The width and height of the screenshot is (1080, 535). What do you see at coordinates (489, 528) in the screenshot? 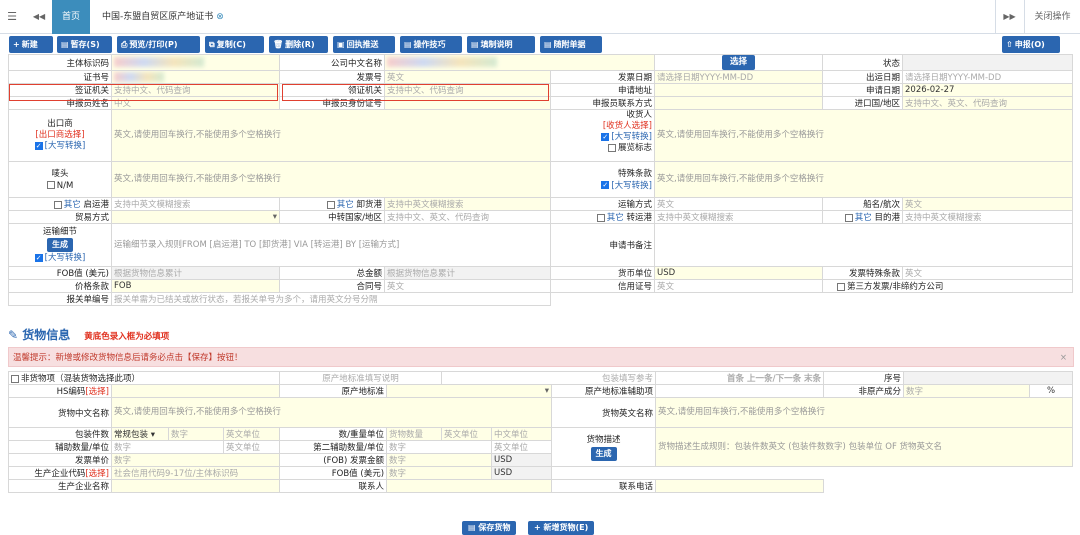
I see `save-goods-button: ▤ 保存货物` at bounding box center [489, 528].